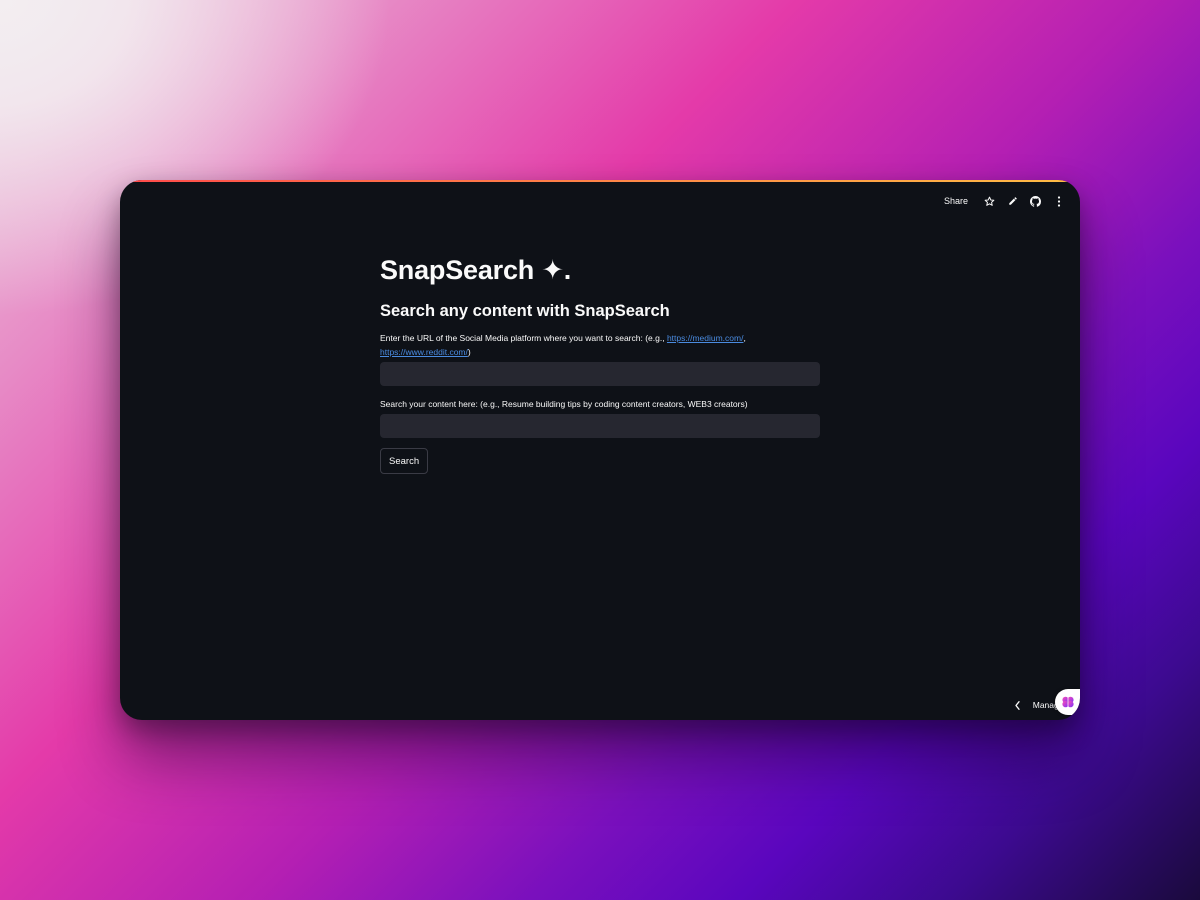 The width and height of the screenshot is (1200, 900). I want to click on reddit-link: https://www.reddit.com/, so click(424, 352).